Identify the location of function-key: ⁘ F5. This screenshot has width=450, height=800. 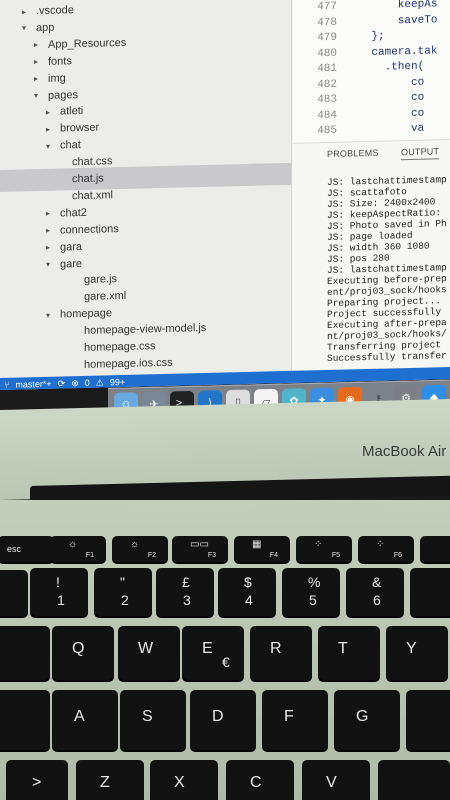
(324, 549).